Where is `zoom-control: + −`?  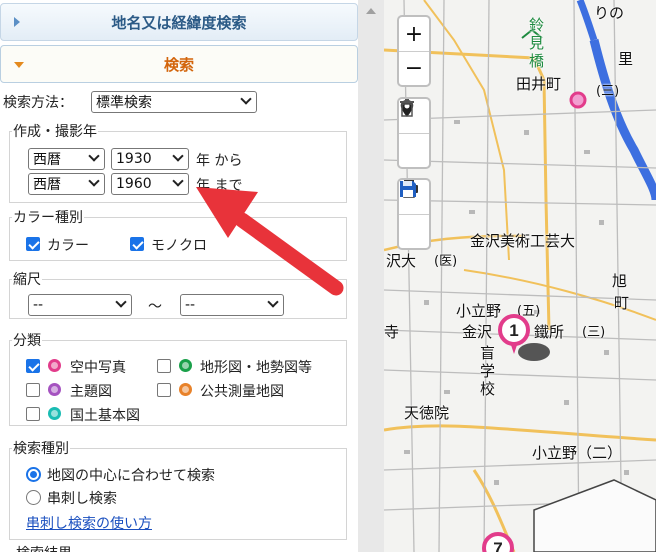
zoom-control: + − is located at coordinates (414, 51).